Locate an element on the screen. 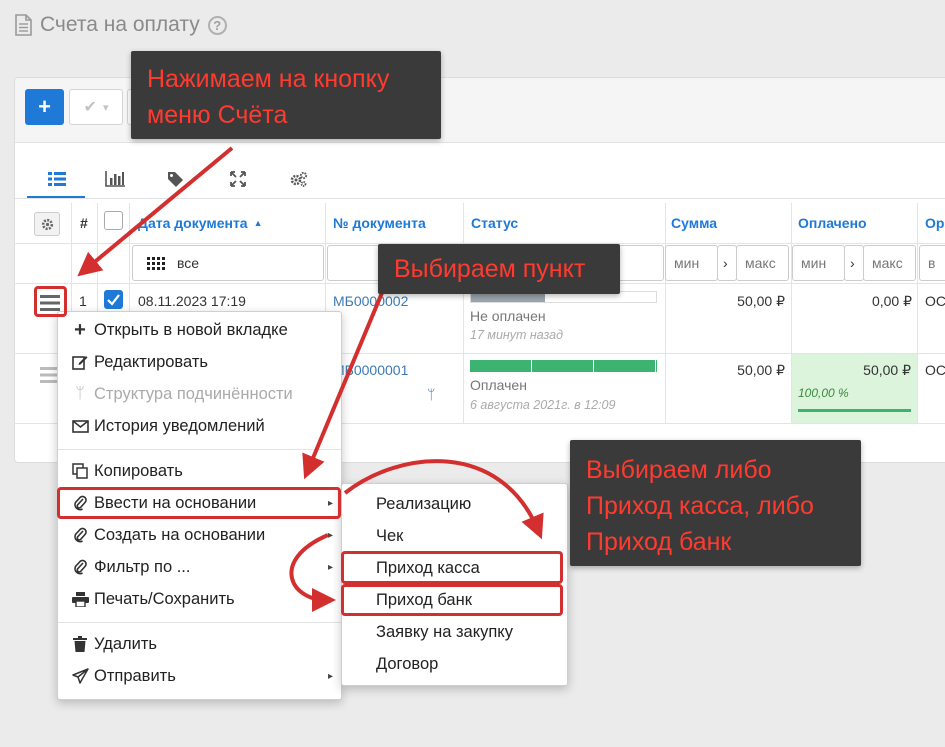  paid-min-input: мин is located at coordinates (818, 263).